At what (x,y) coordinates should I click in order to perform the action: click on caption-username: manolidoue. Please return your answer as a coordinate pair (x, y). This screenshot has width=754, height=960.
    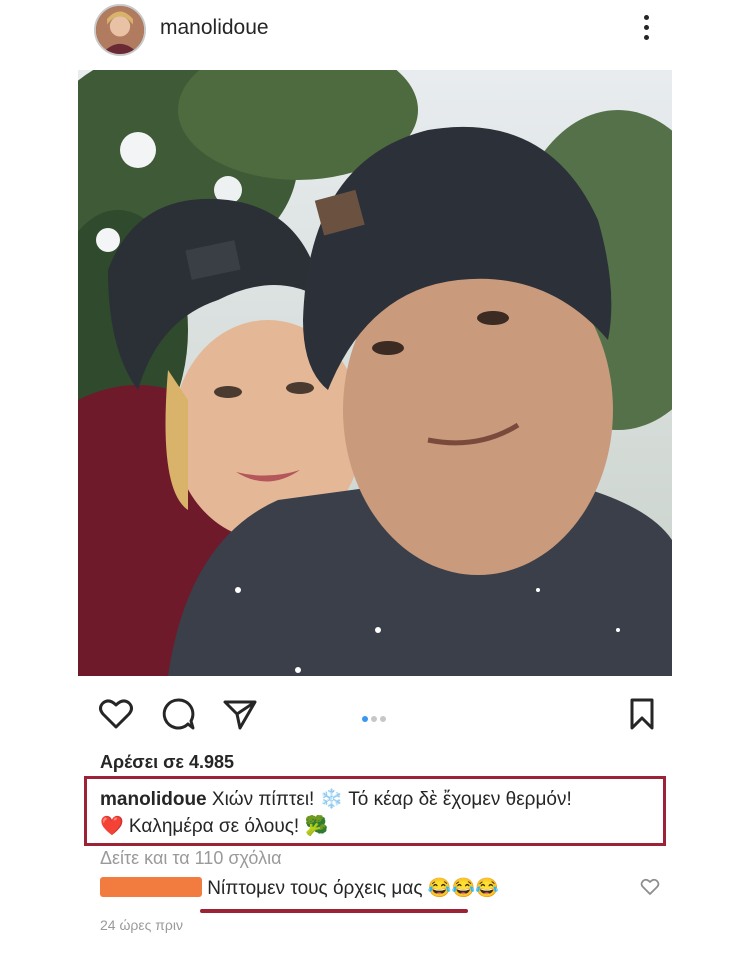
    Looking at the image, I should click on (153, 799).